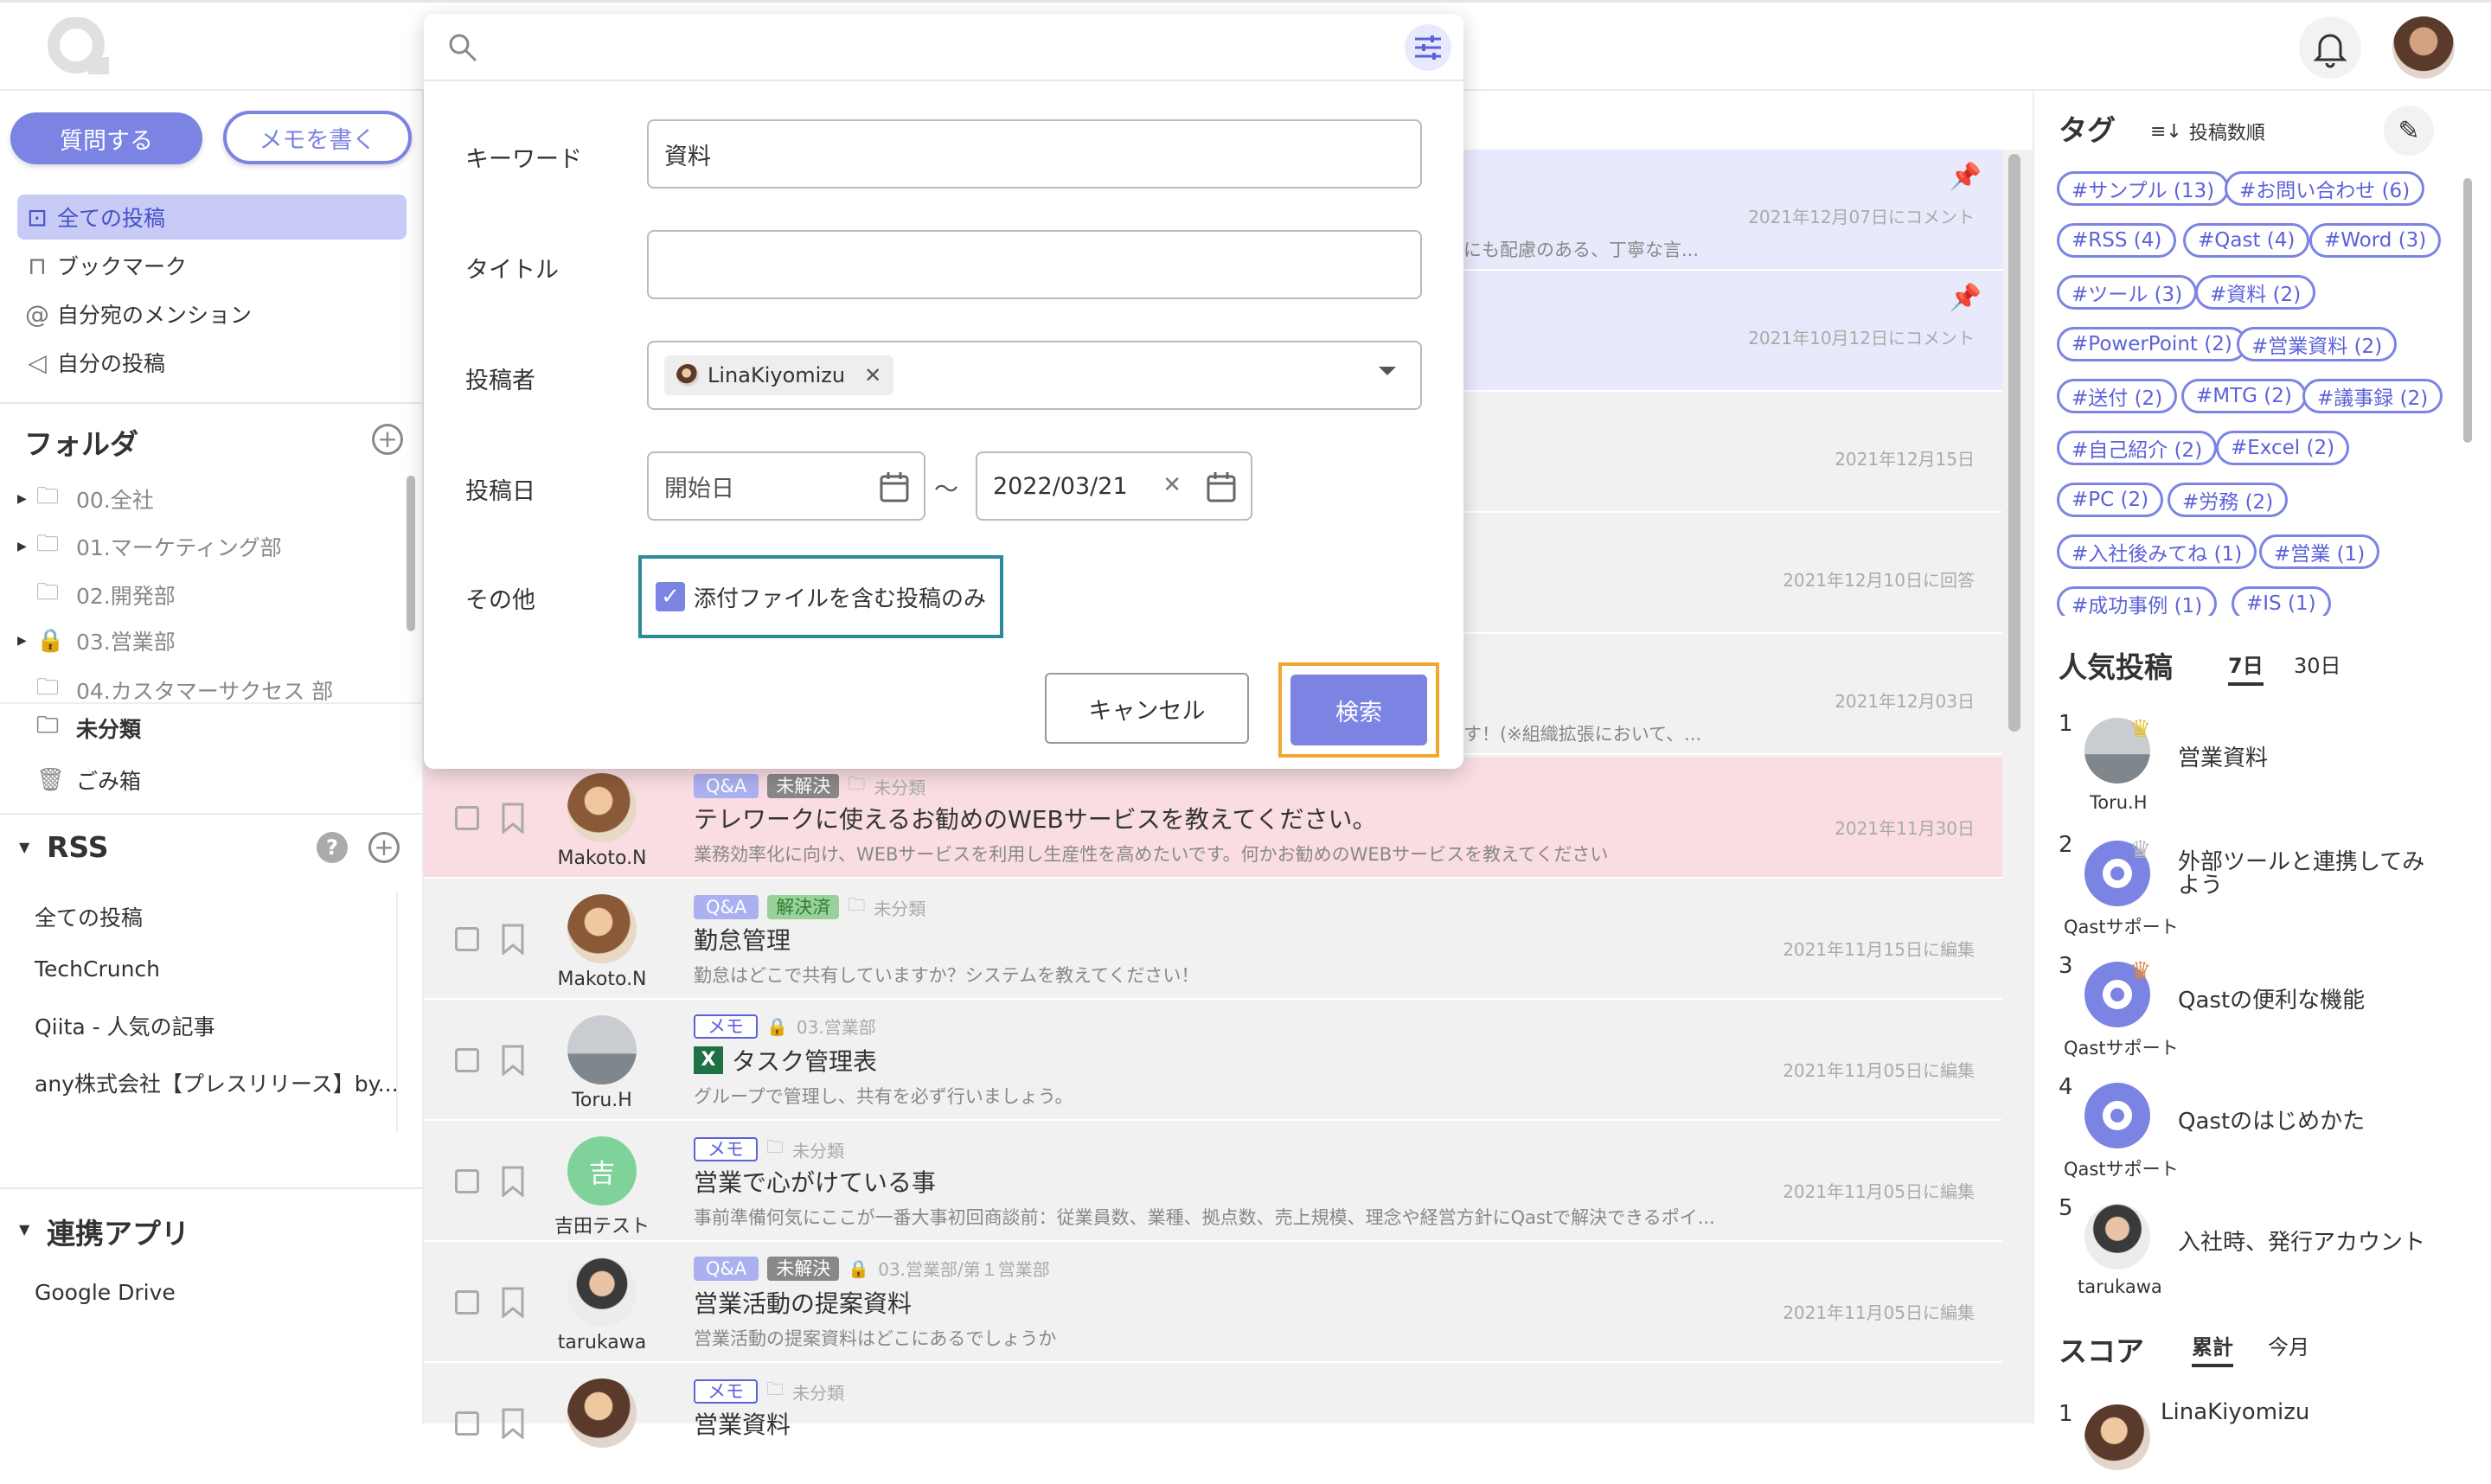 The width and height of the screenshot is (2491, 1484). What do you see at coordinates (2317, 344) in the screenshot?
I see `tag-pill: #営業資料 (2)` at bounding box center [2317, 344].